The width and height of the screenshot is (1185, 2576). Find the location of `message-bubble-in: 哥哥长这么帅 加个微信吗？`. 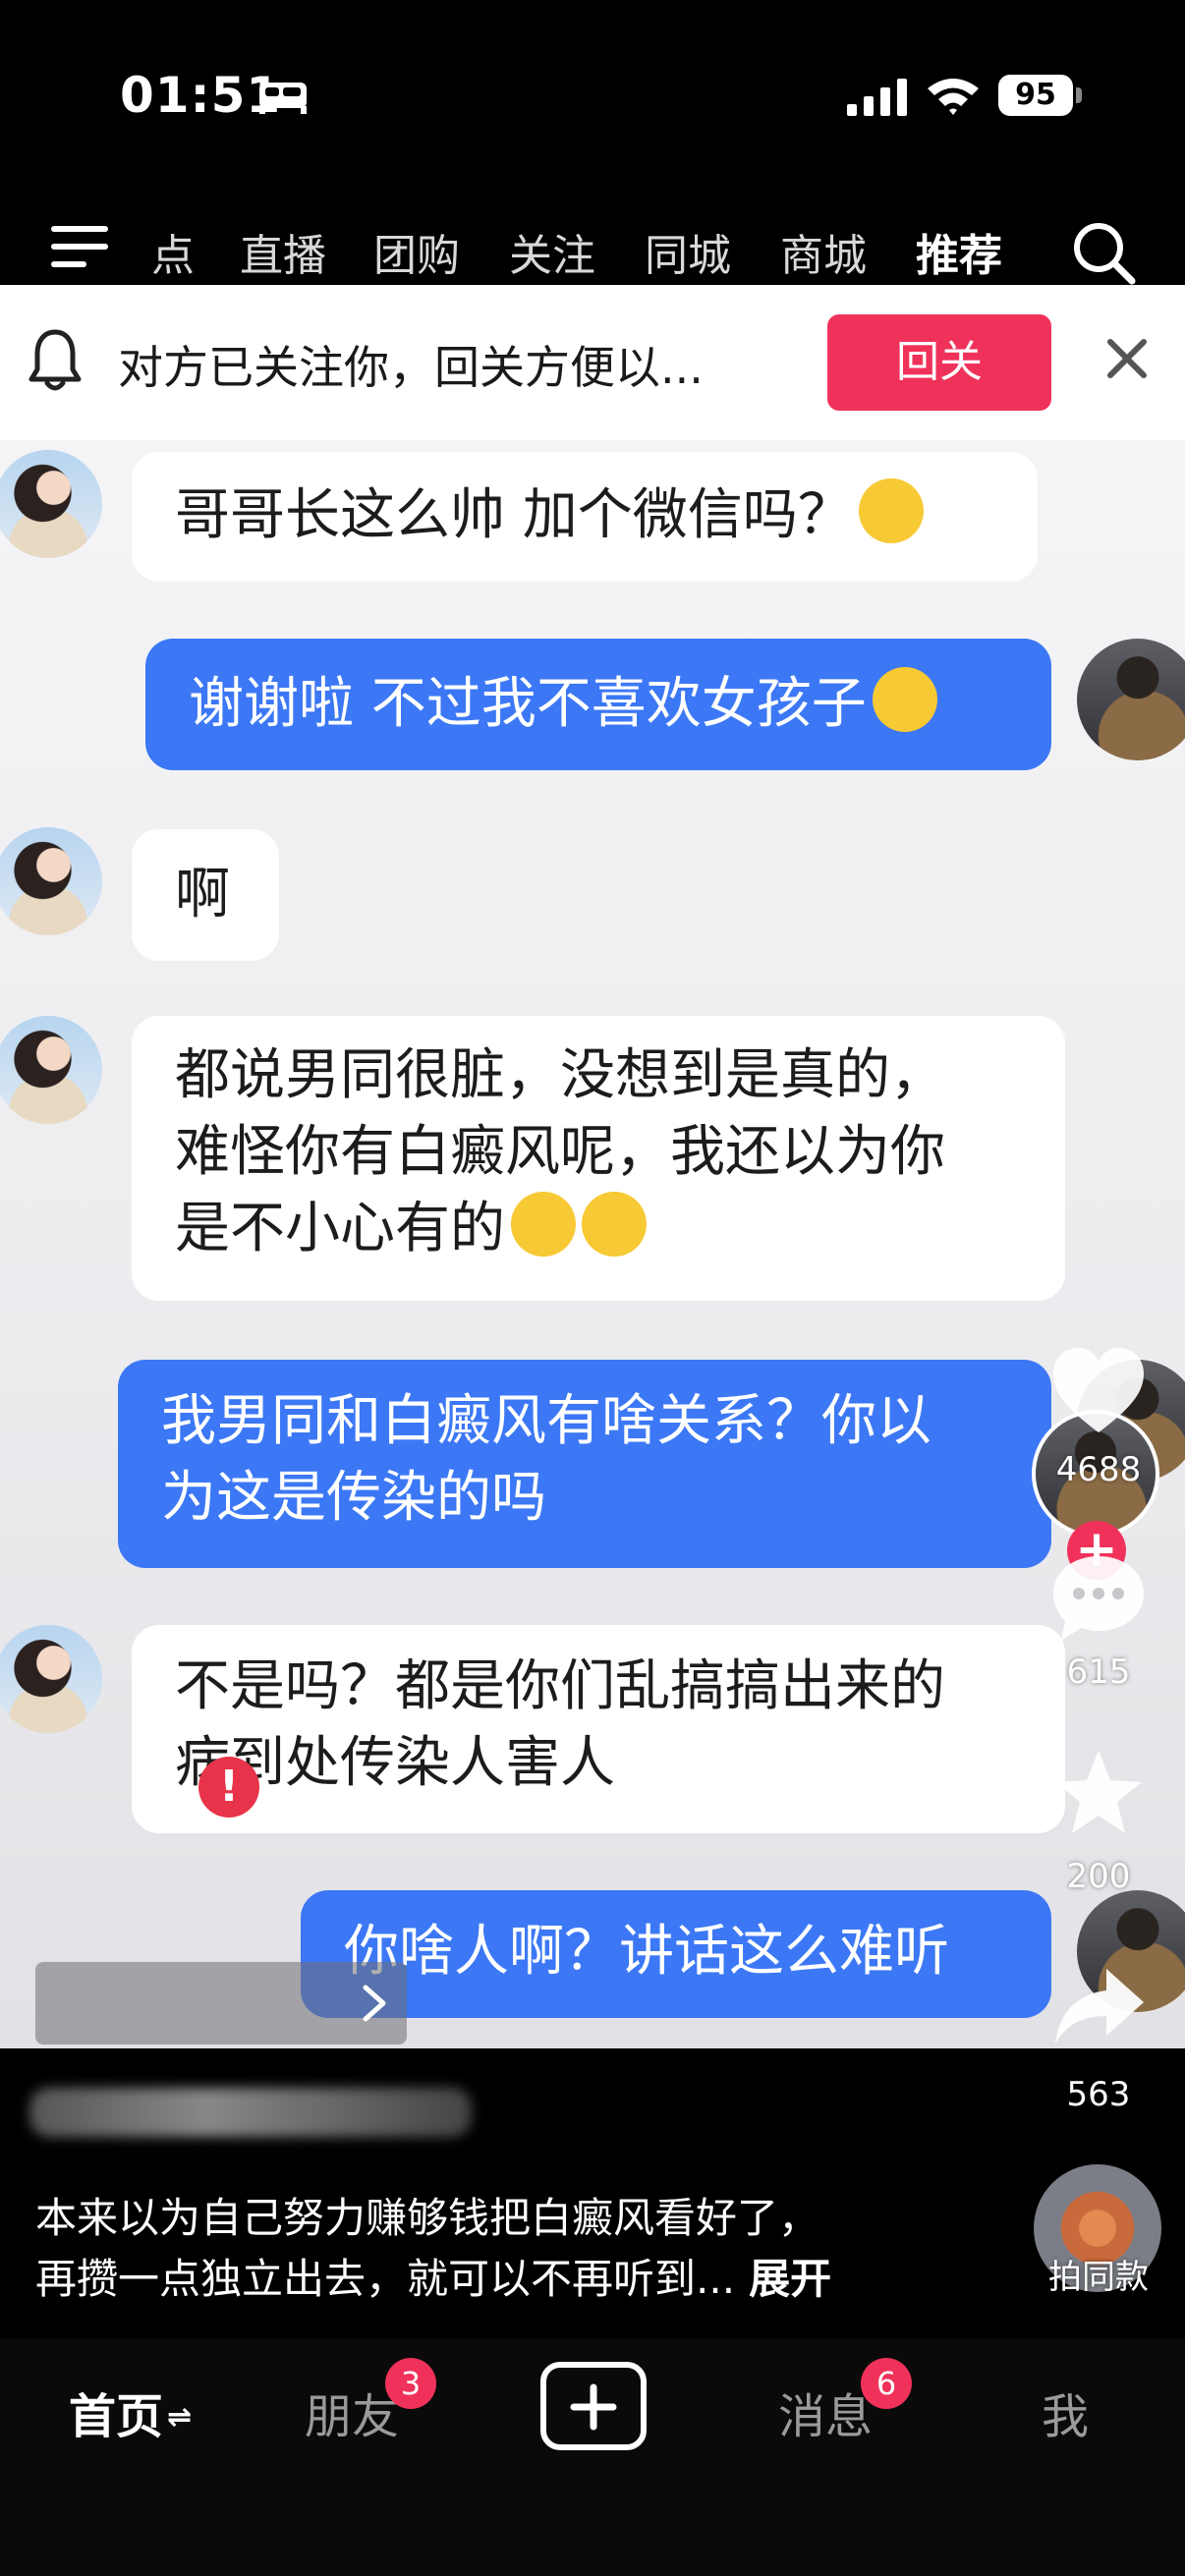

message-bubble-in: 哥哥长这么帅 加个微信吗？ is located at coordinates (585, 517).